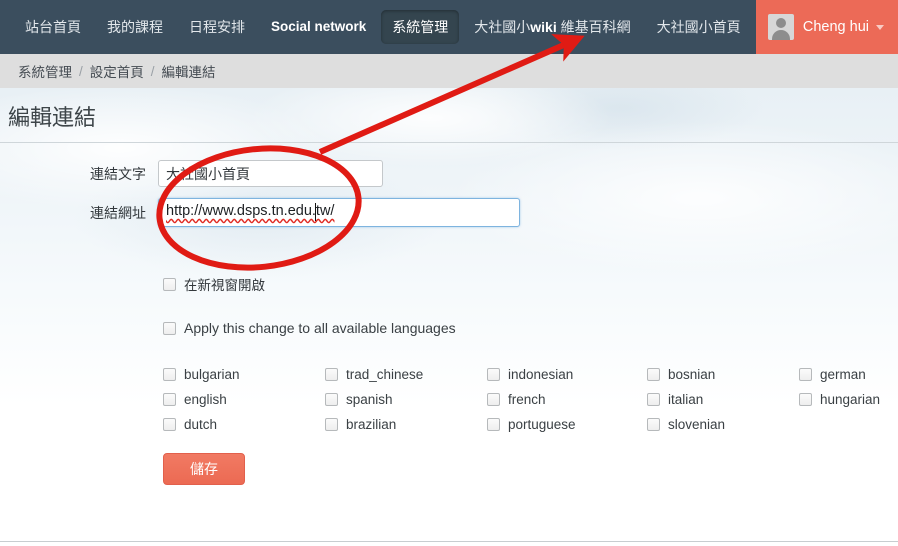 The image size is (898, 546). Describe the element at coordinates (686, 399) in the screenshot. I see `language-label: italian` at that location.